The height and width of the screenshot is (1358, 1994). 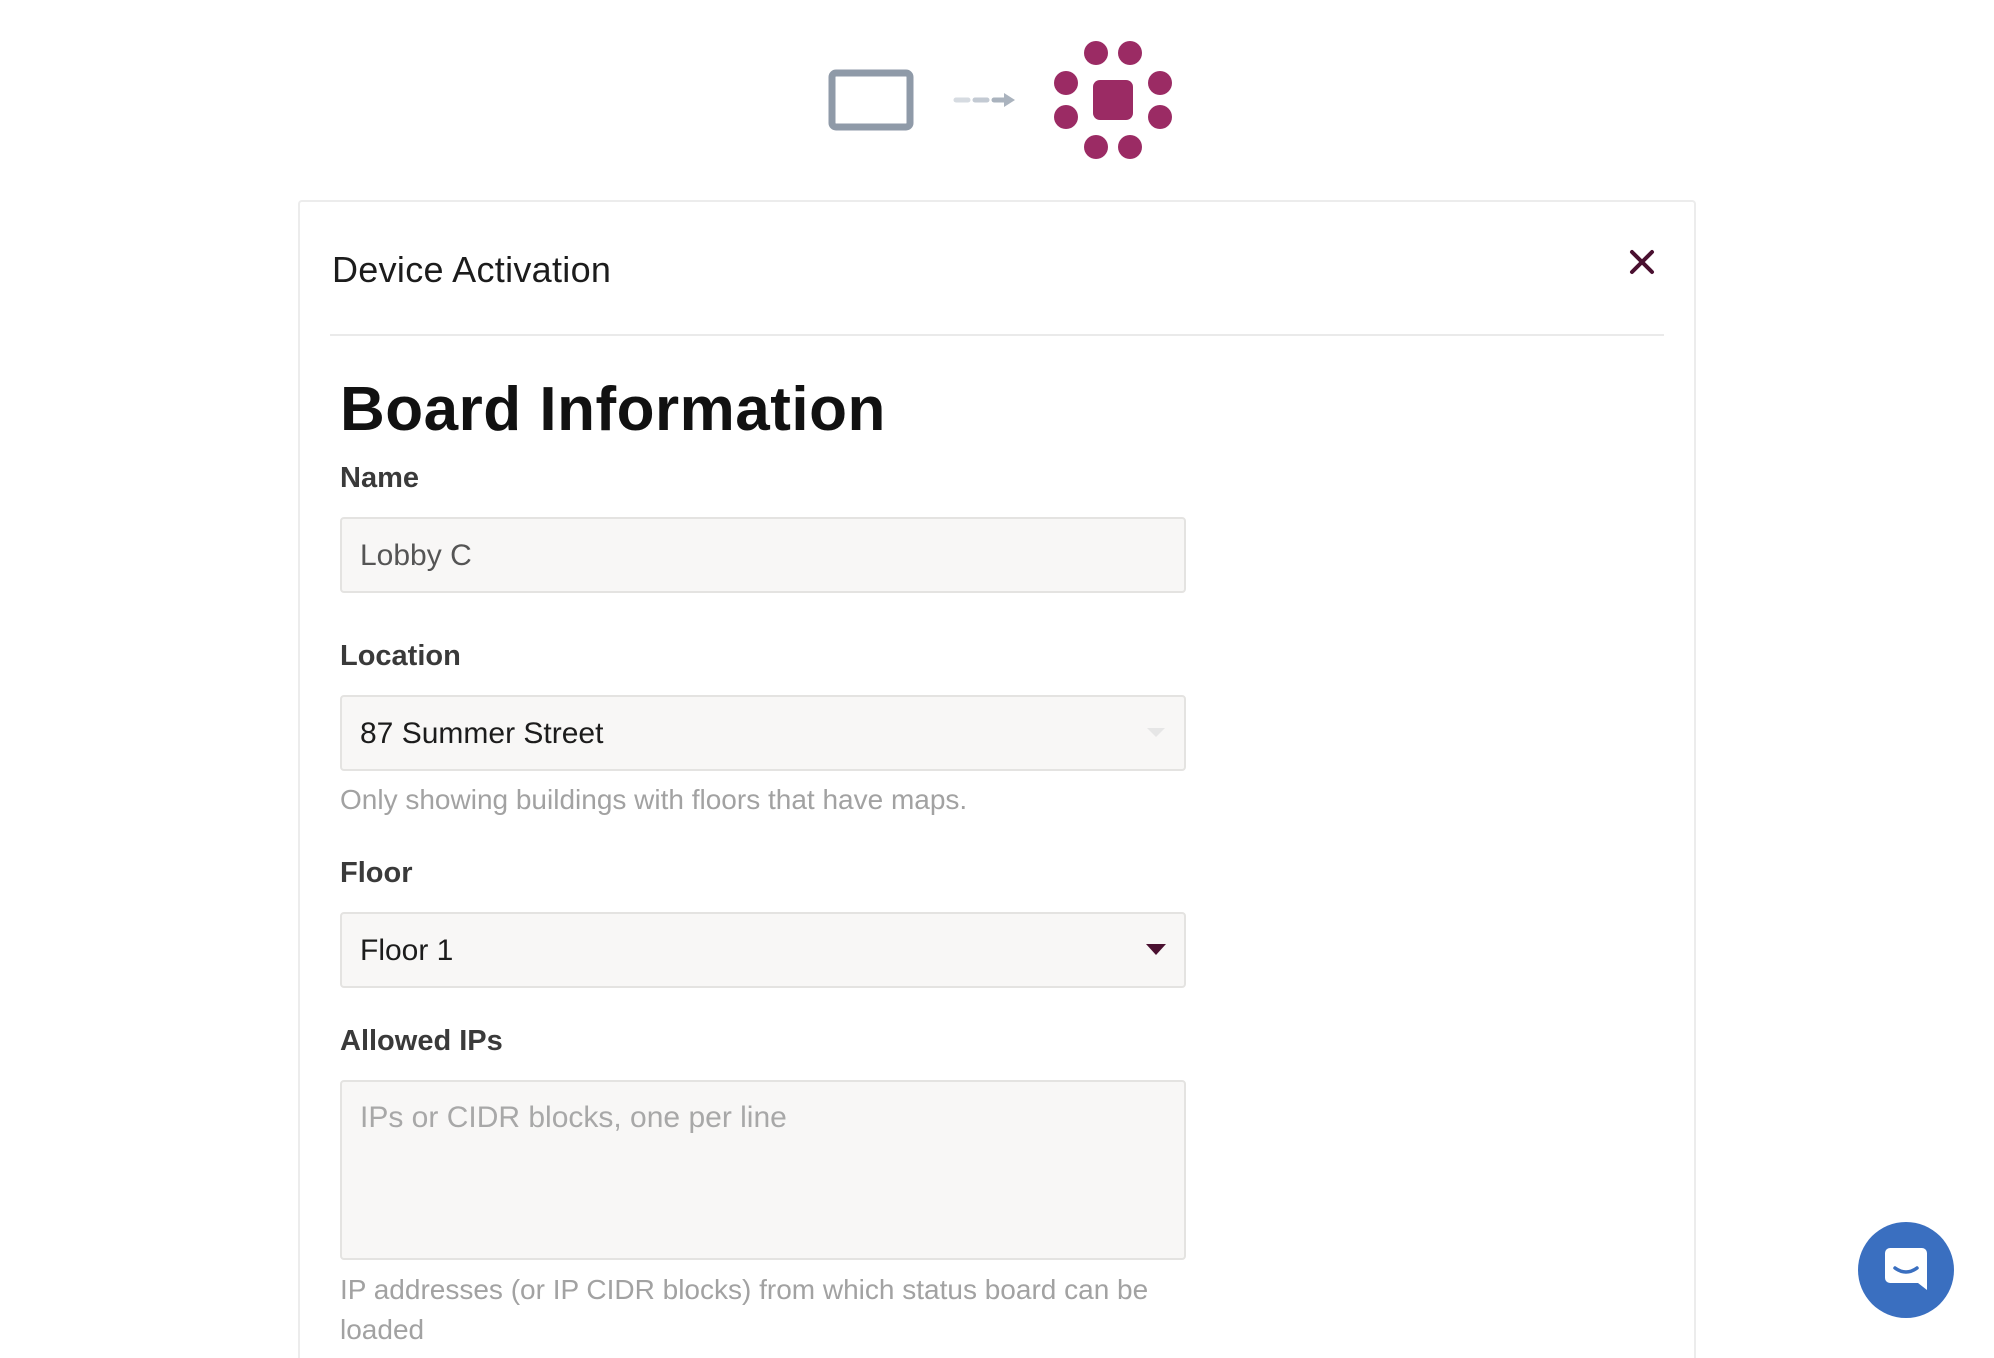 I want to click on location-select: 87 Summer Street, so click(x=763, y=733).